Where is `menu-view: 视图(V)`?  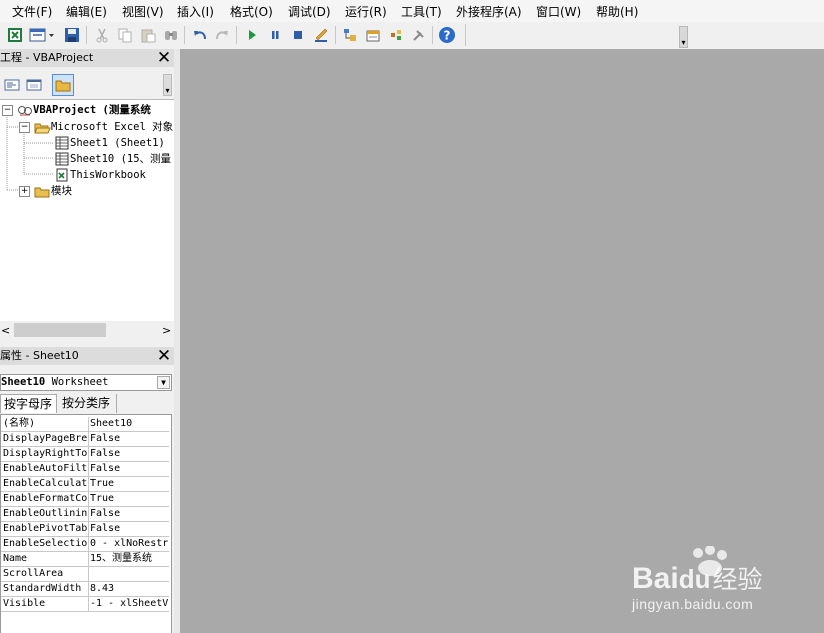
menu-view: 视图(V) is located at coordinates (143, 11).